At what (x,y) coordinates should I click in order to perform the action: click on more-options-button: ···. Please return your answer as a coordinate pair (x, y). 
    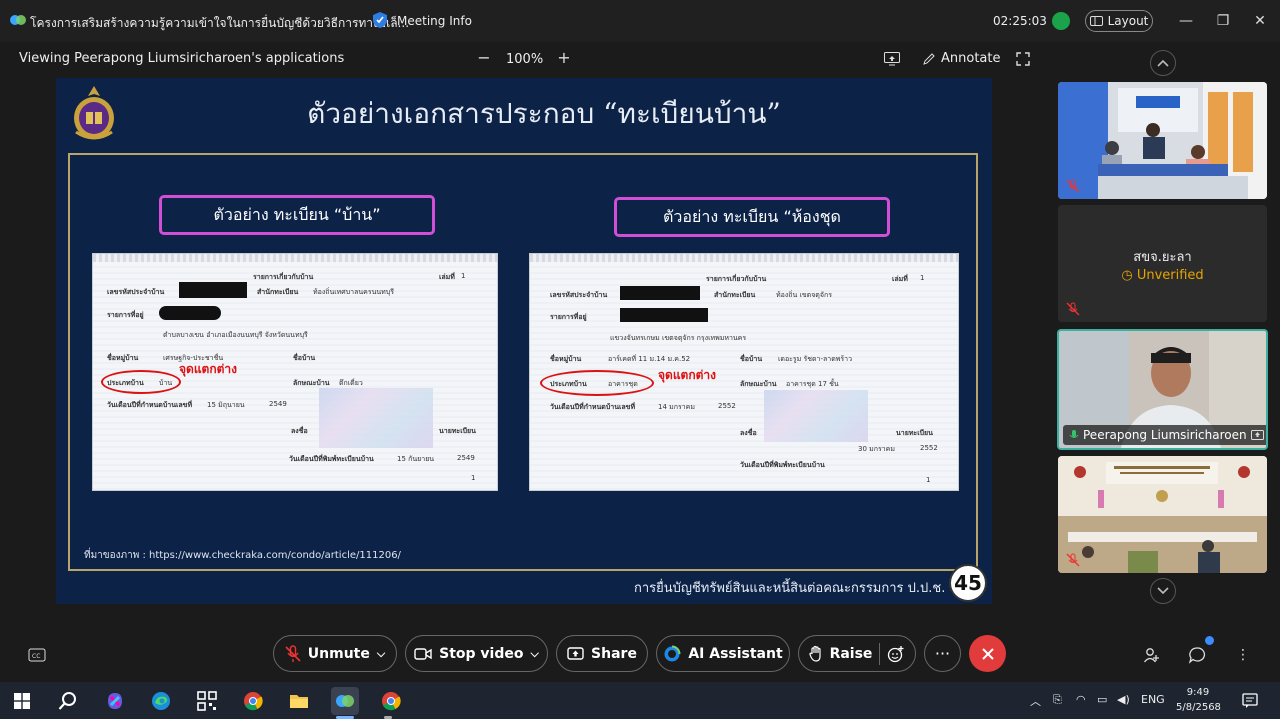
    Looking at the image, I should click on (942, 653).